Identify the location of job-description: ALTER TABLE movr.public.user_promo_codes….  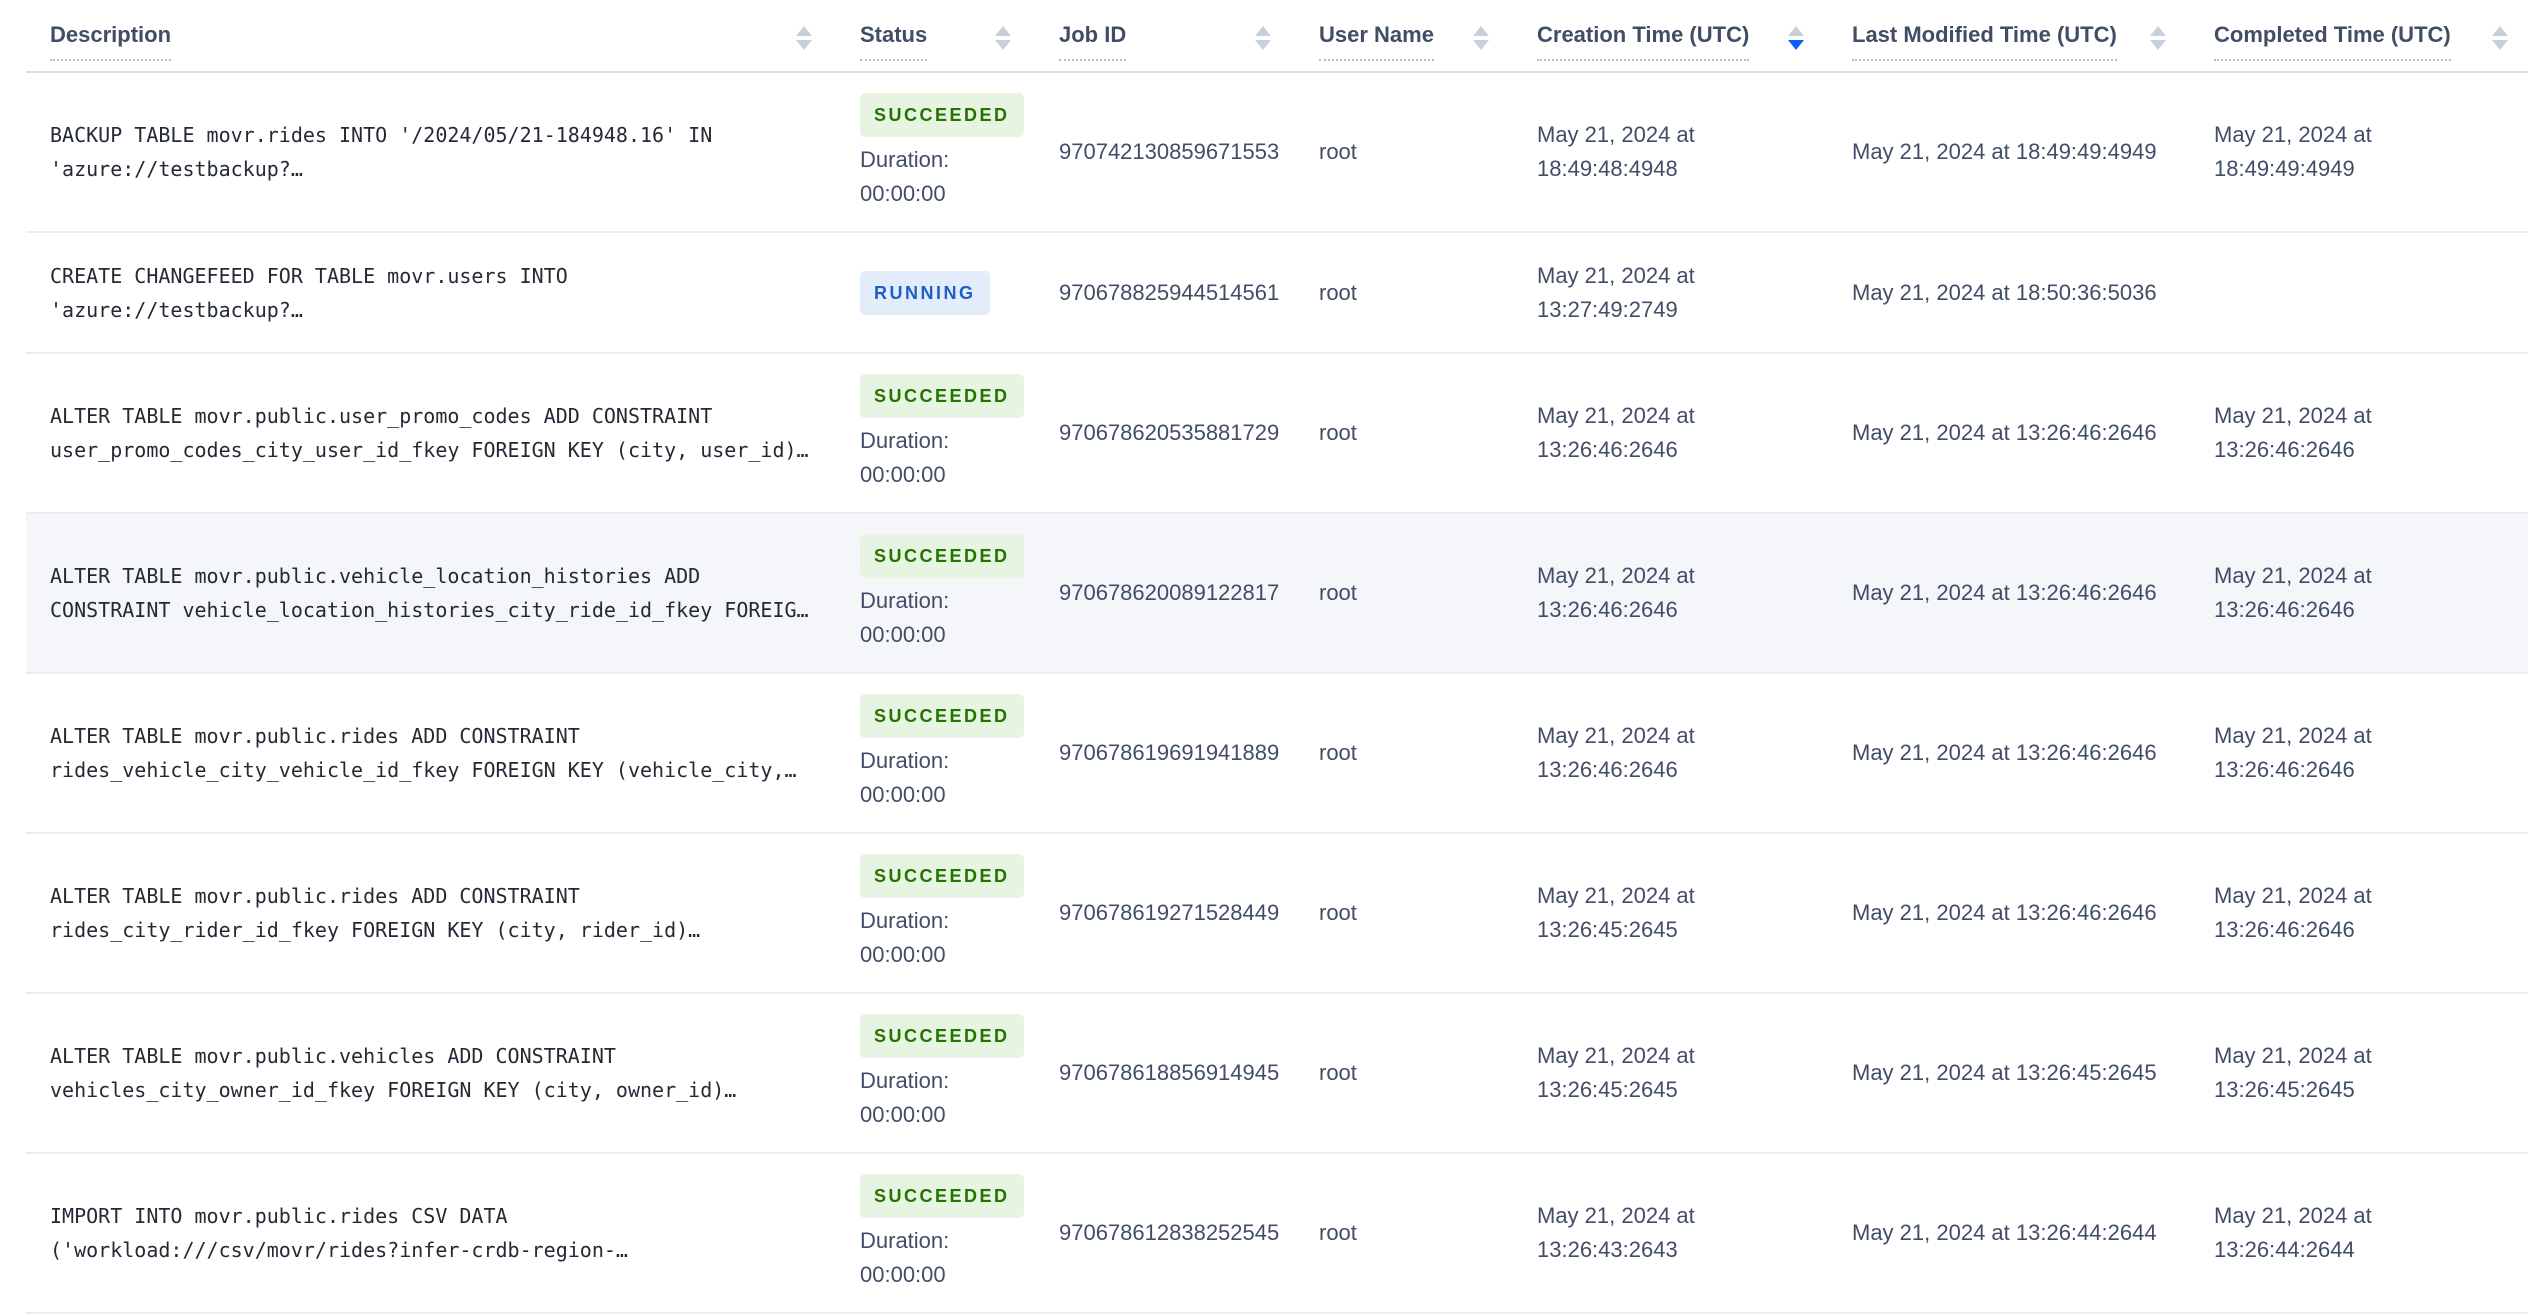
(429, 433).